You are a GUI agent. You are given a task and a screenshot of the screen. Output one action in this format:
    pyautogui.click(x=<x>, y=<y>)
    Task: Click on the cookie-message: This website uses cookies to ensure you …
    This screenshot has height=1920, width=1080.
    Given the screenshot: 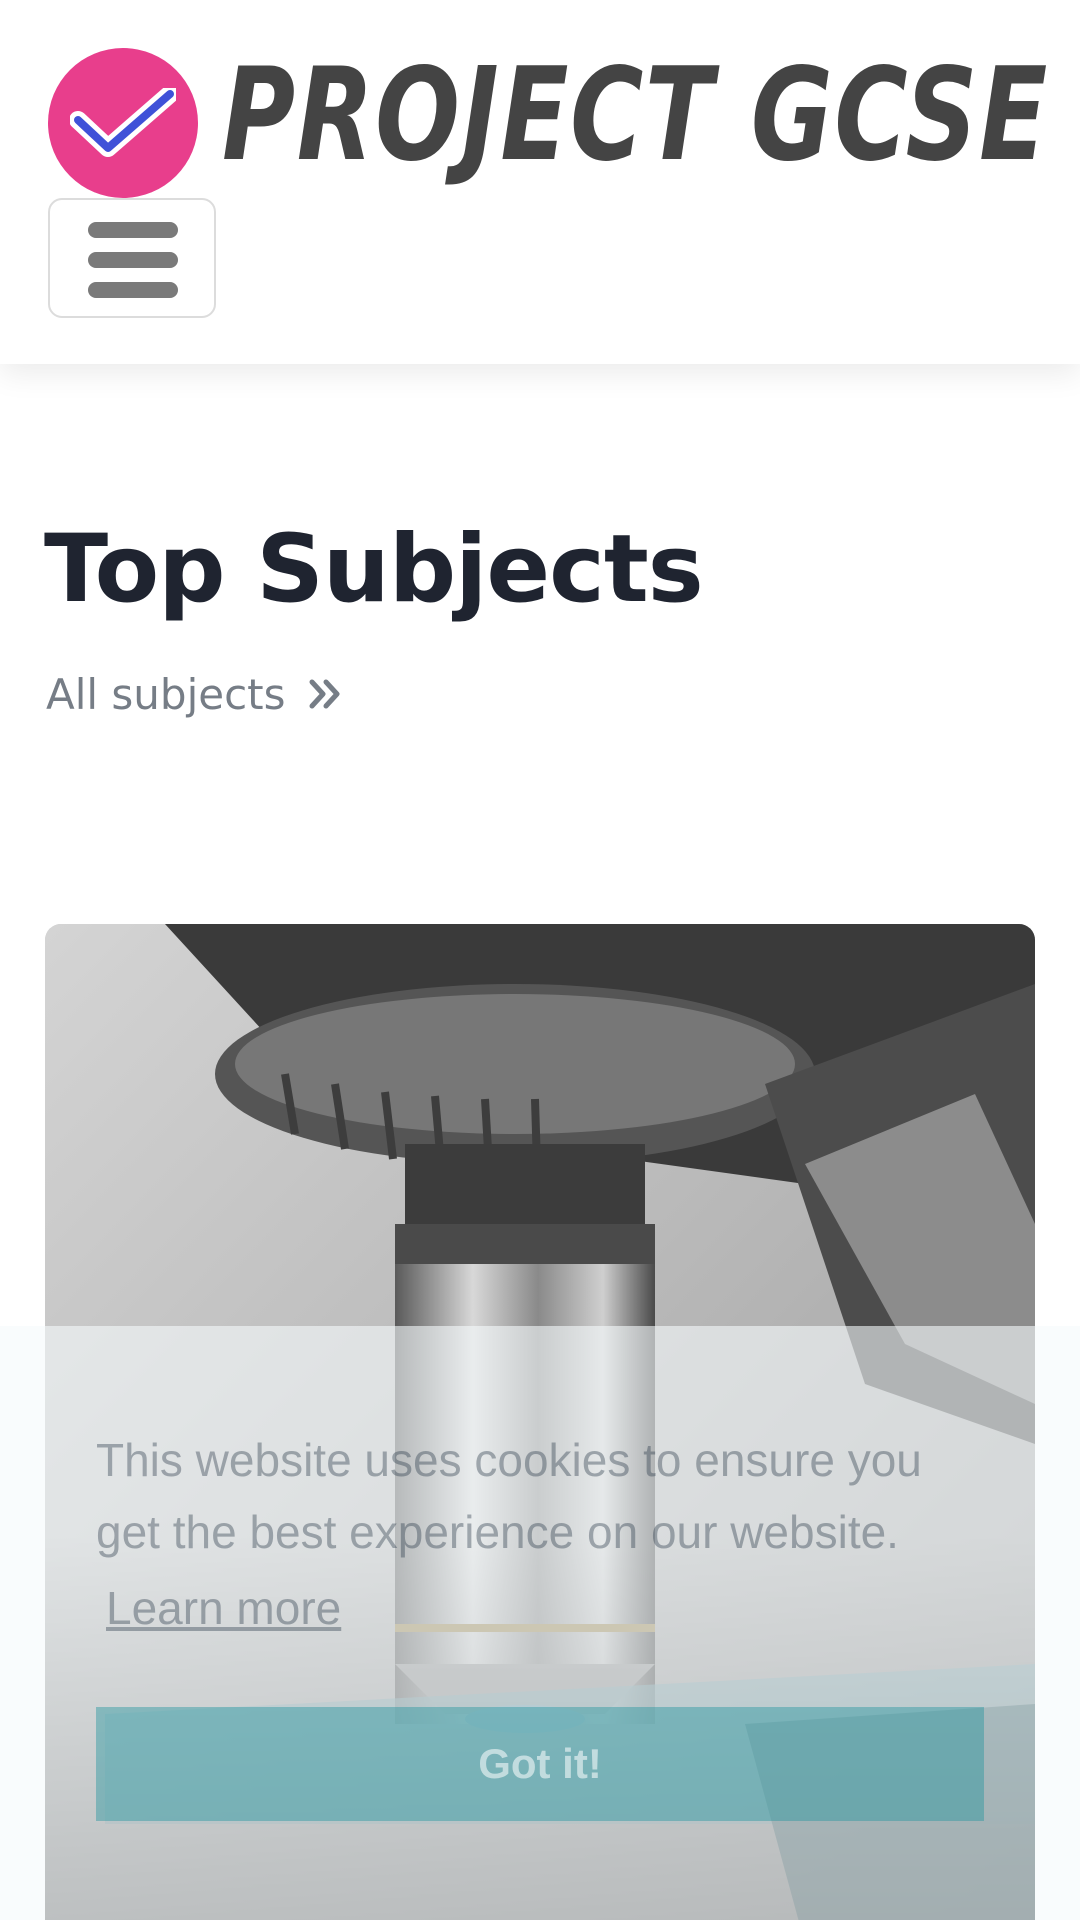 What is the action you would take?
    pyautogui.click(x=509, y=1496)
    